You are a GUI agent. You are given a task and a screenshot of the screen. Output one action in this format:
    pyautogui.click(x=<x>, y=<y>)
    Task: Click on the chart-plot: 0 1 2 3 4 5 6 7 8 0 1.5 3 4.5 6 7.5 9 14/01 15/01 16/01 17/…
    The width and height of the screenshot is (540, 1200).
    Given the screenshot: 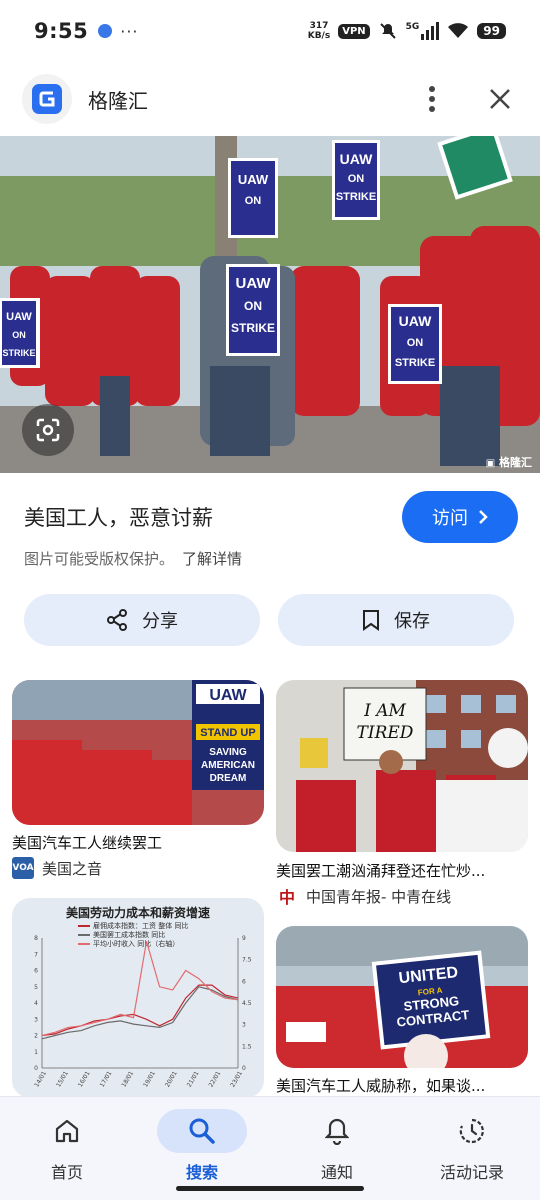 What is the action you would take?
    pyautogui.click(x=142, y=1012)
    